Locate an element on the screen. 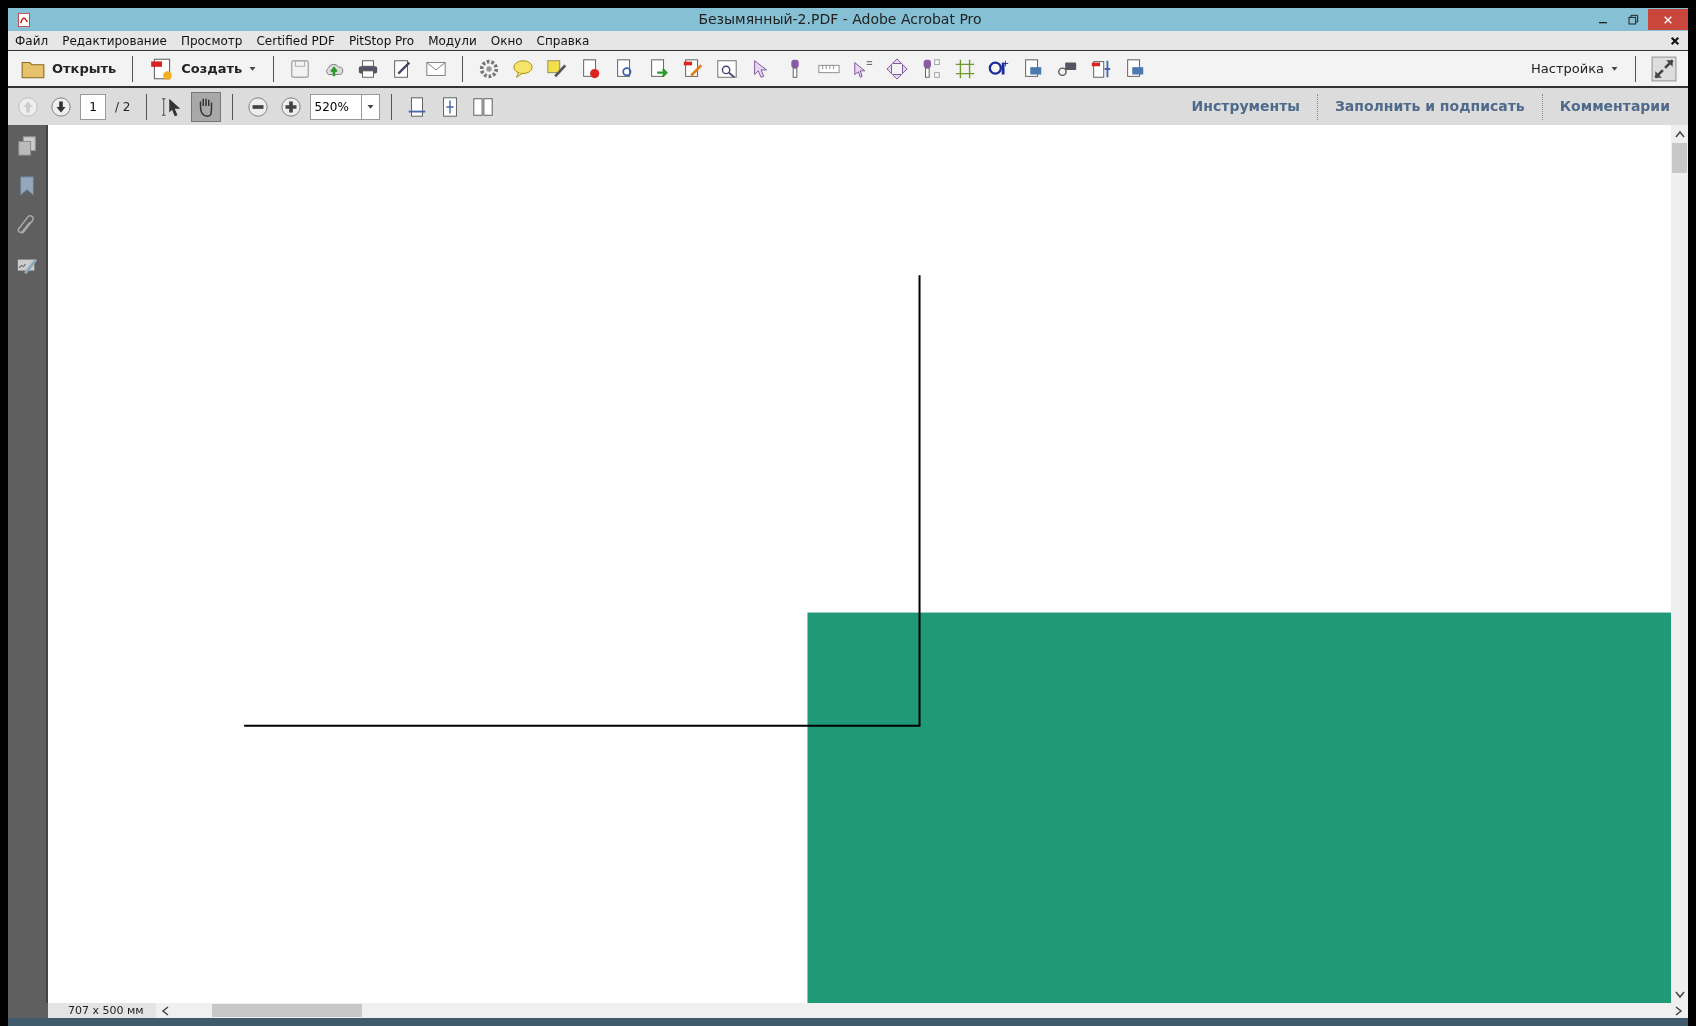 The height and width of the screenshot is (1026, 1696). create-button: Создать is located at coordinates (203, 68).